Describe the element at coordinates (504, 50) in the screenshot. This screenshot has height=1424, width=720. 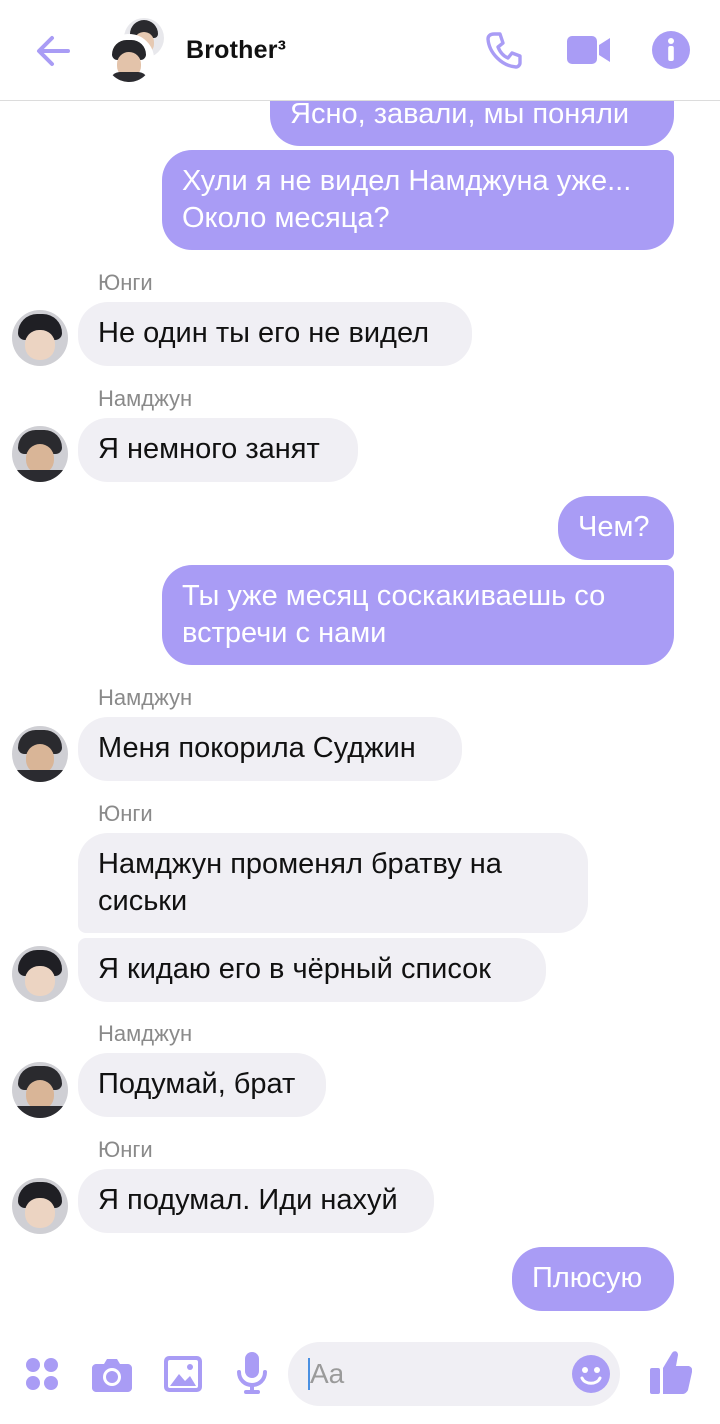
I see `phone-icon` at that location.